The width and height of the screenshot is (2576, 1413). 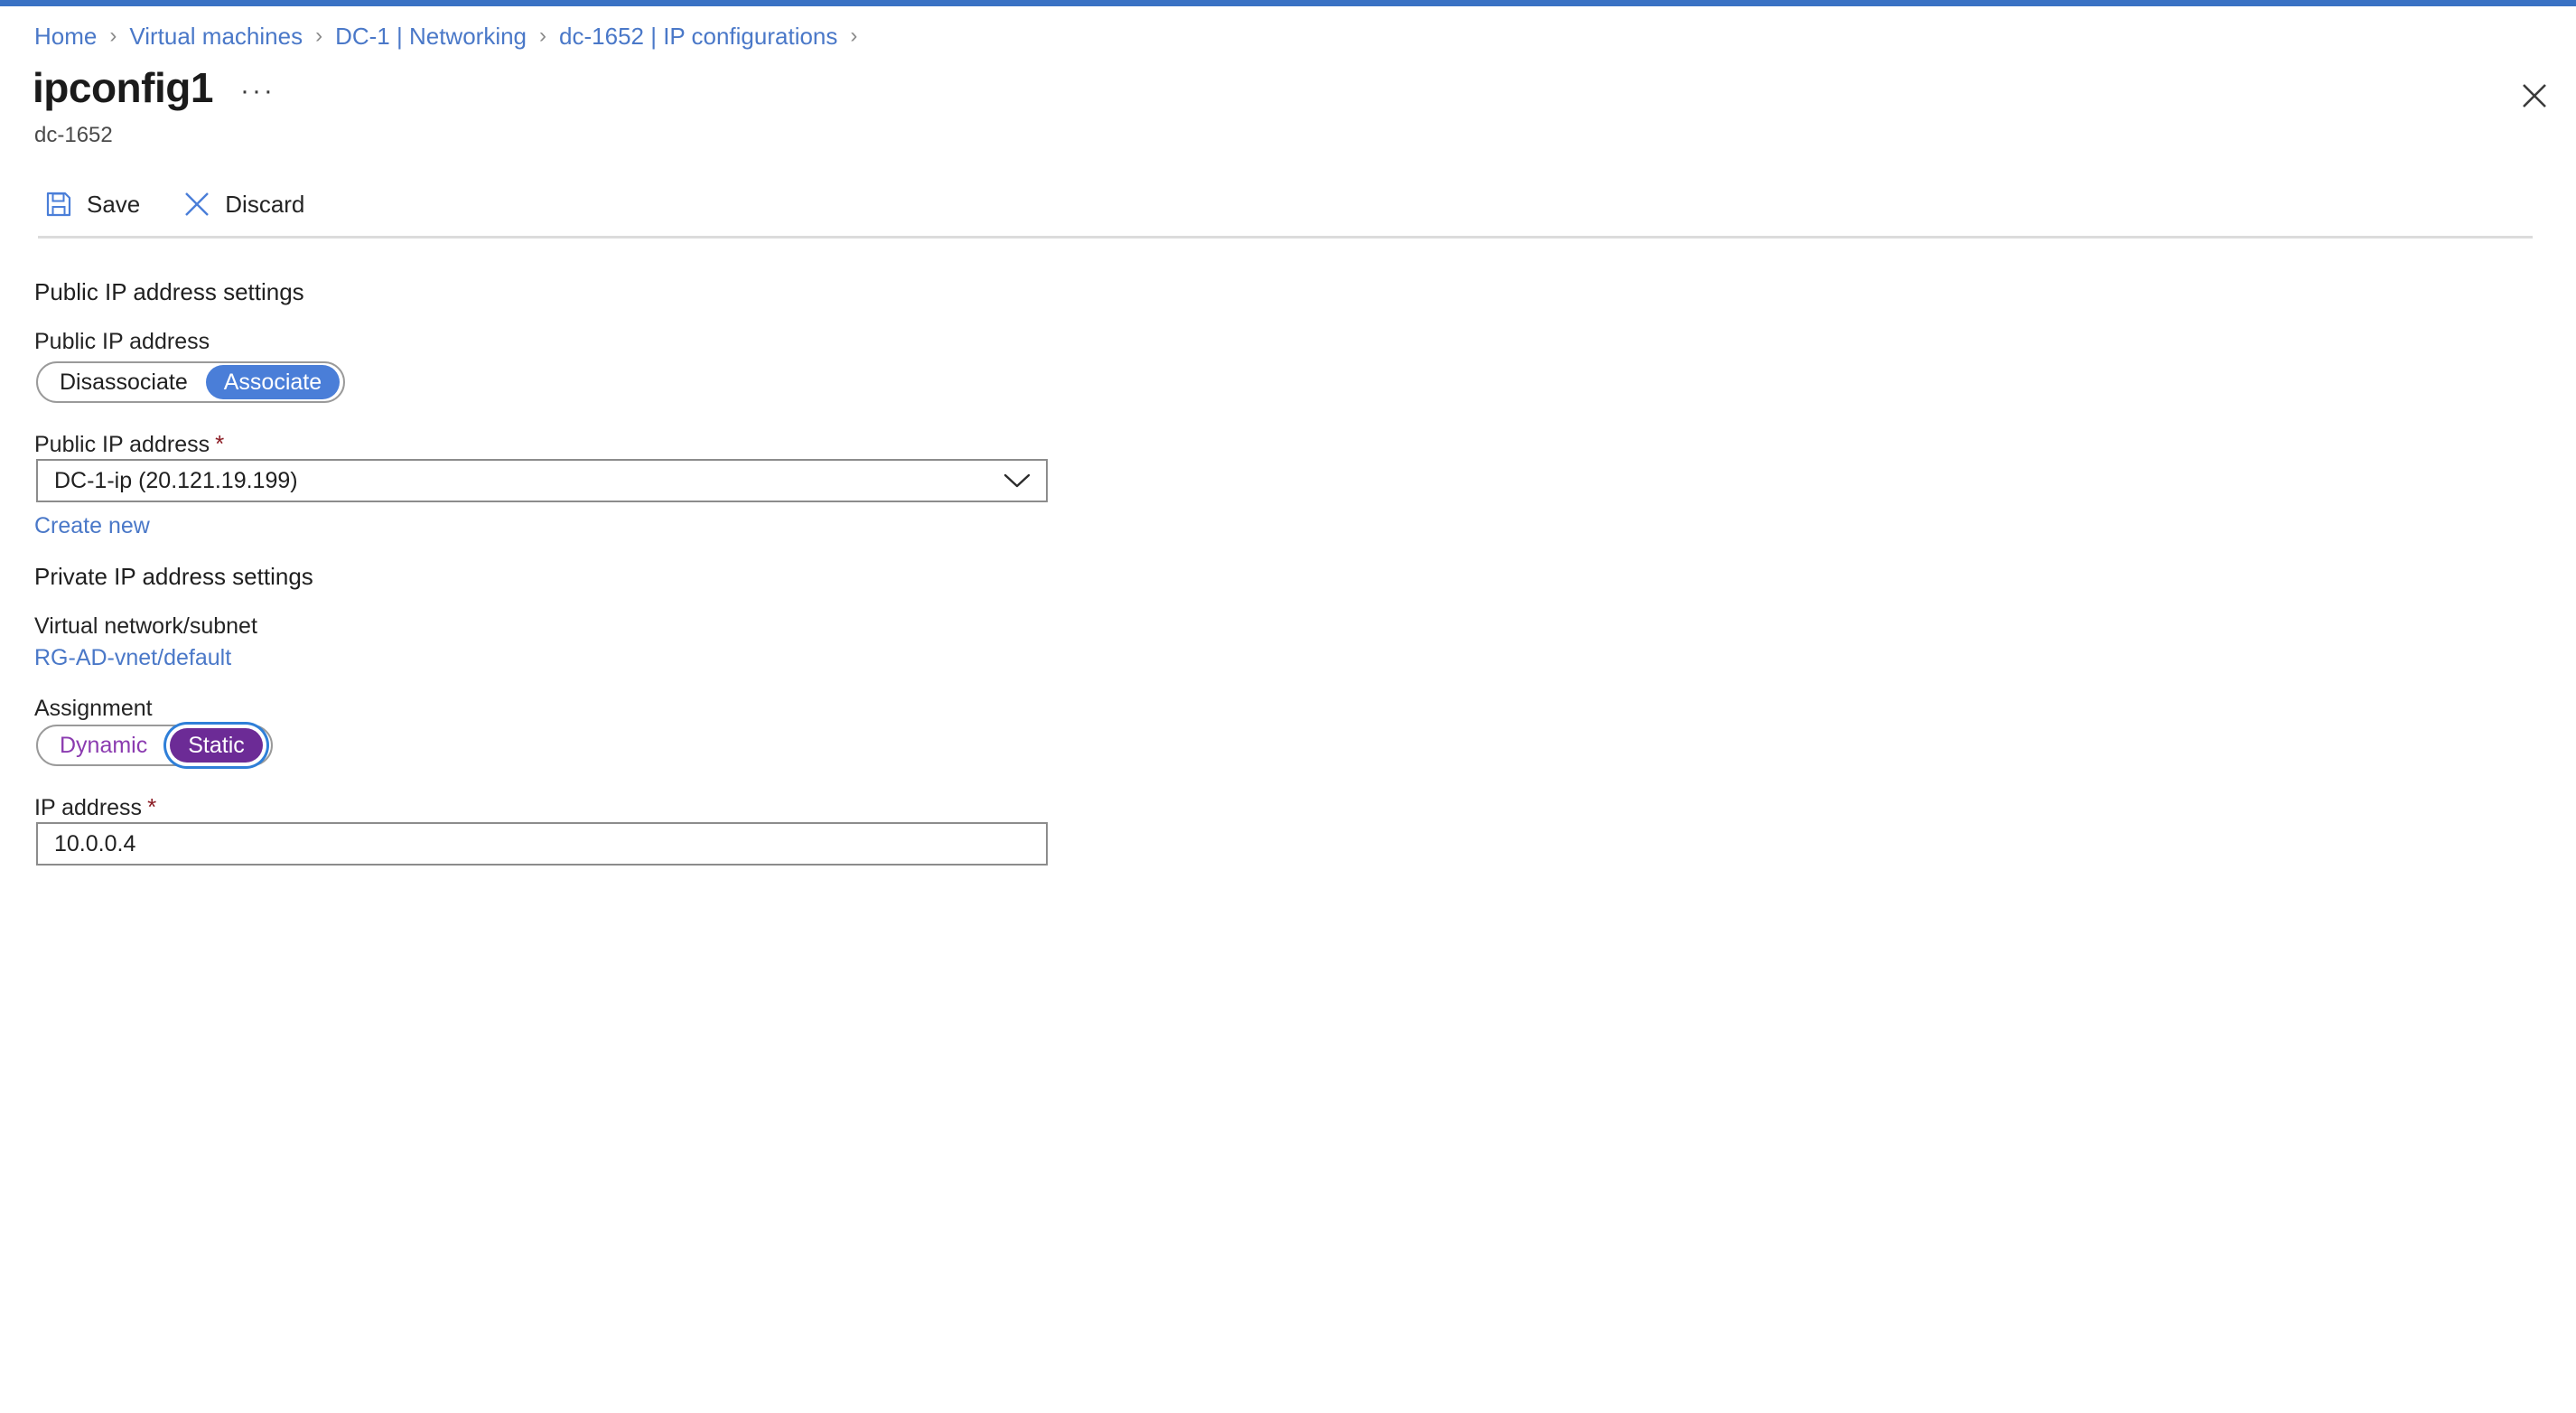 What do you see at coordinates (431, 36) in the screenshot?
I see `breadcrumb-item-dc-1-networking: DC-1 | Networking` at bounding box center [431, 36].